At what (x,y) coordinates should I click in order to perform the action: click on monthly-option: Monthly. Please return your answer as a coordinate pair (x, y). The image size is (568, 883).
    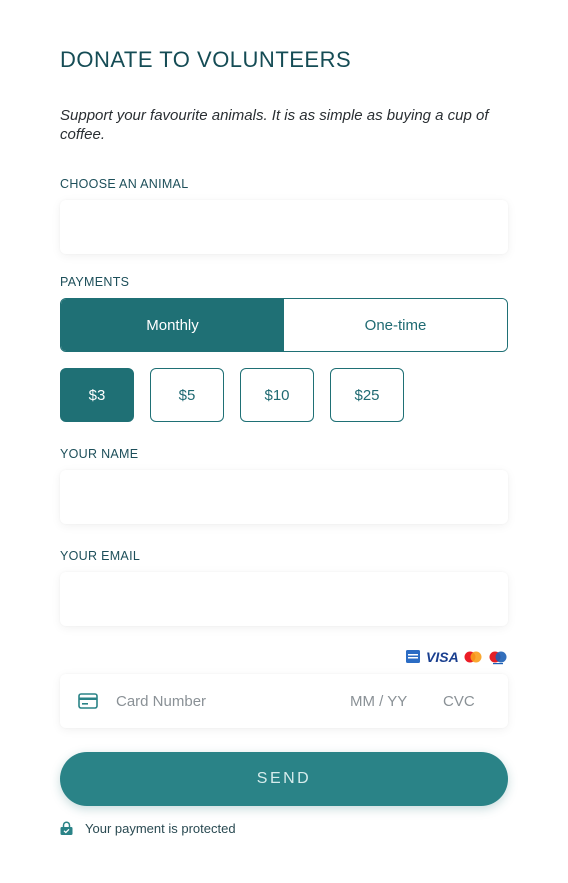
    Looking at the image, I should click on (172, 325).